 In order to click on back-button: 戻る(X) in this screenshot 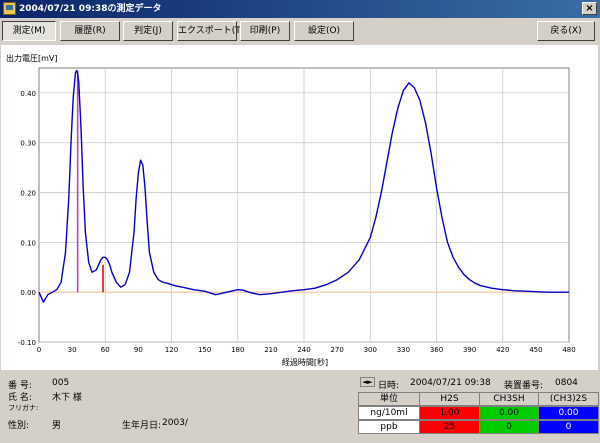, I will do `click(566, 31)`.